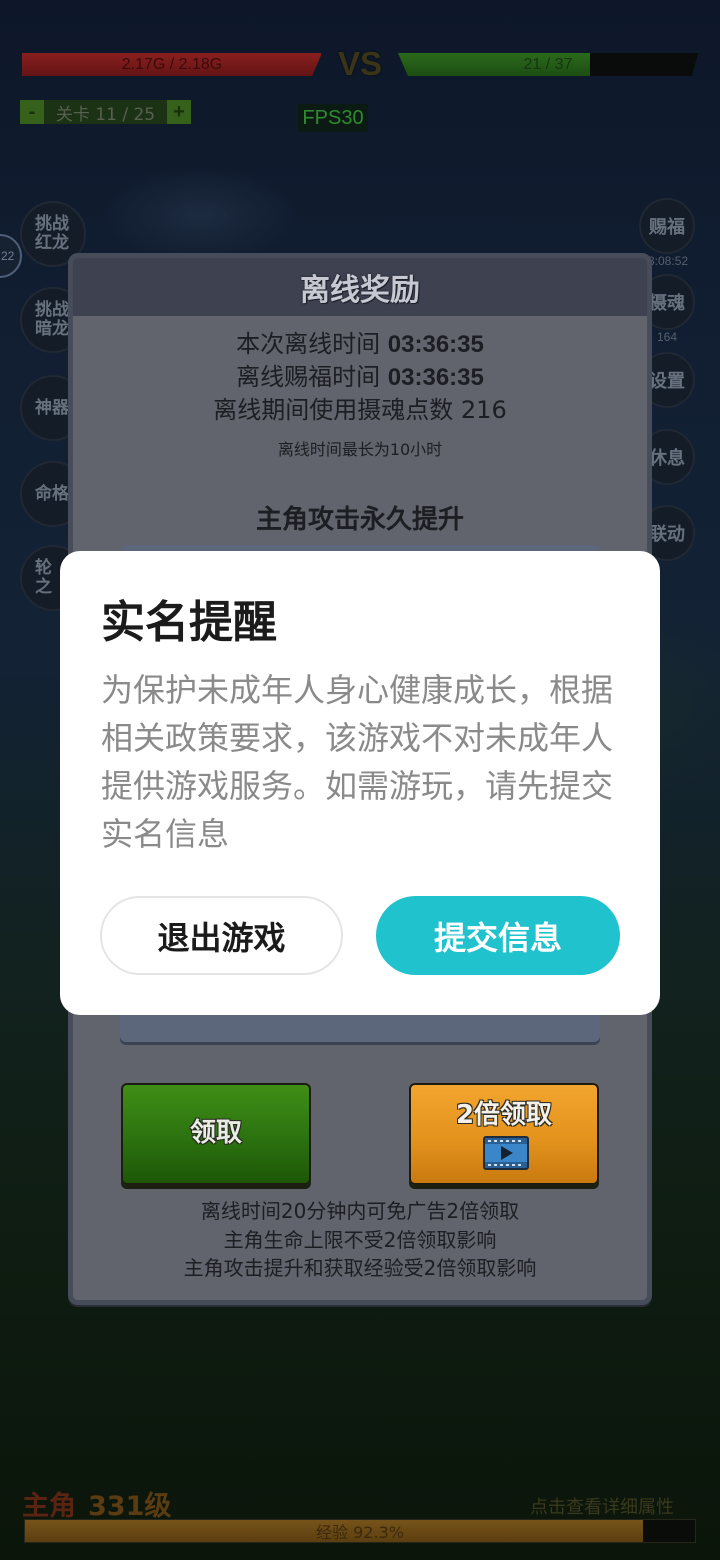 This screenshot has height=1560, width=720. What do you see at coordinates (667, 534) in the screenshot?
I see `button-label: 联动` at bounding box center [667, 534].